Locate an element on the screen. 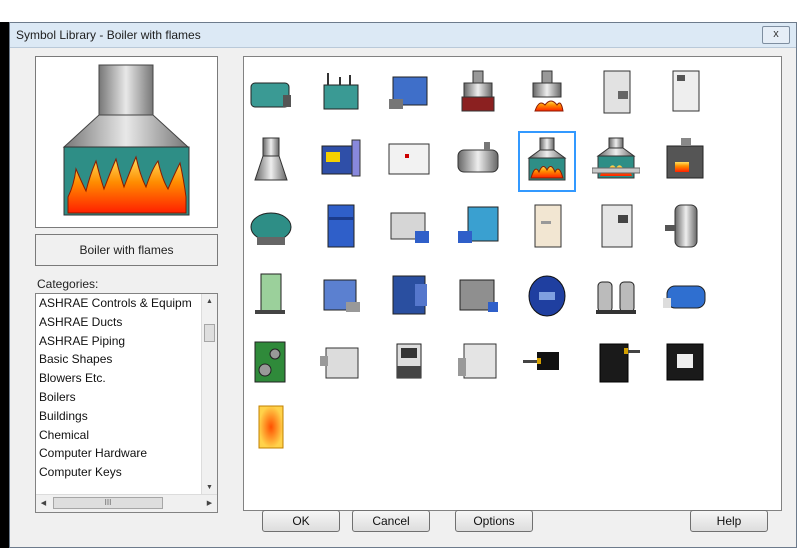 The image size is (797, 548). green-pump-skid-icon is located at coordinates (271, 363).